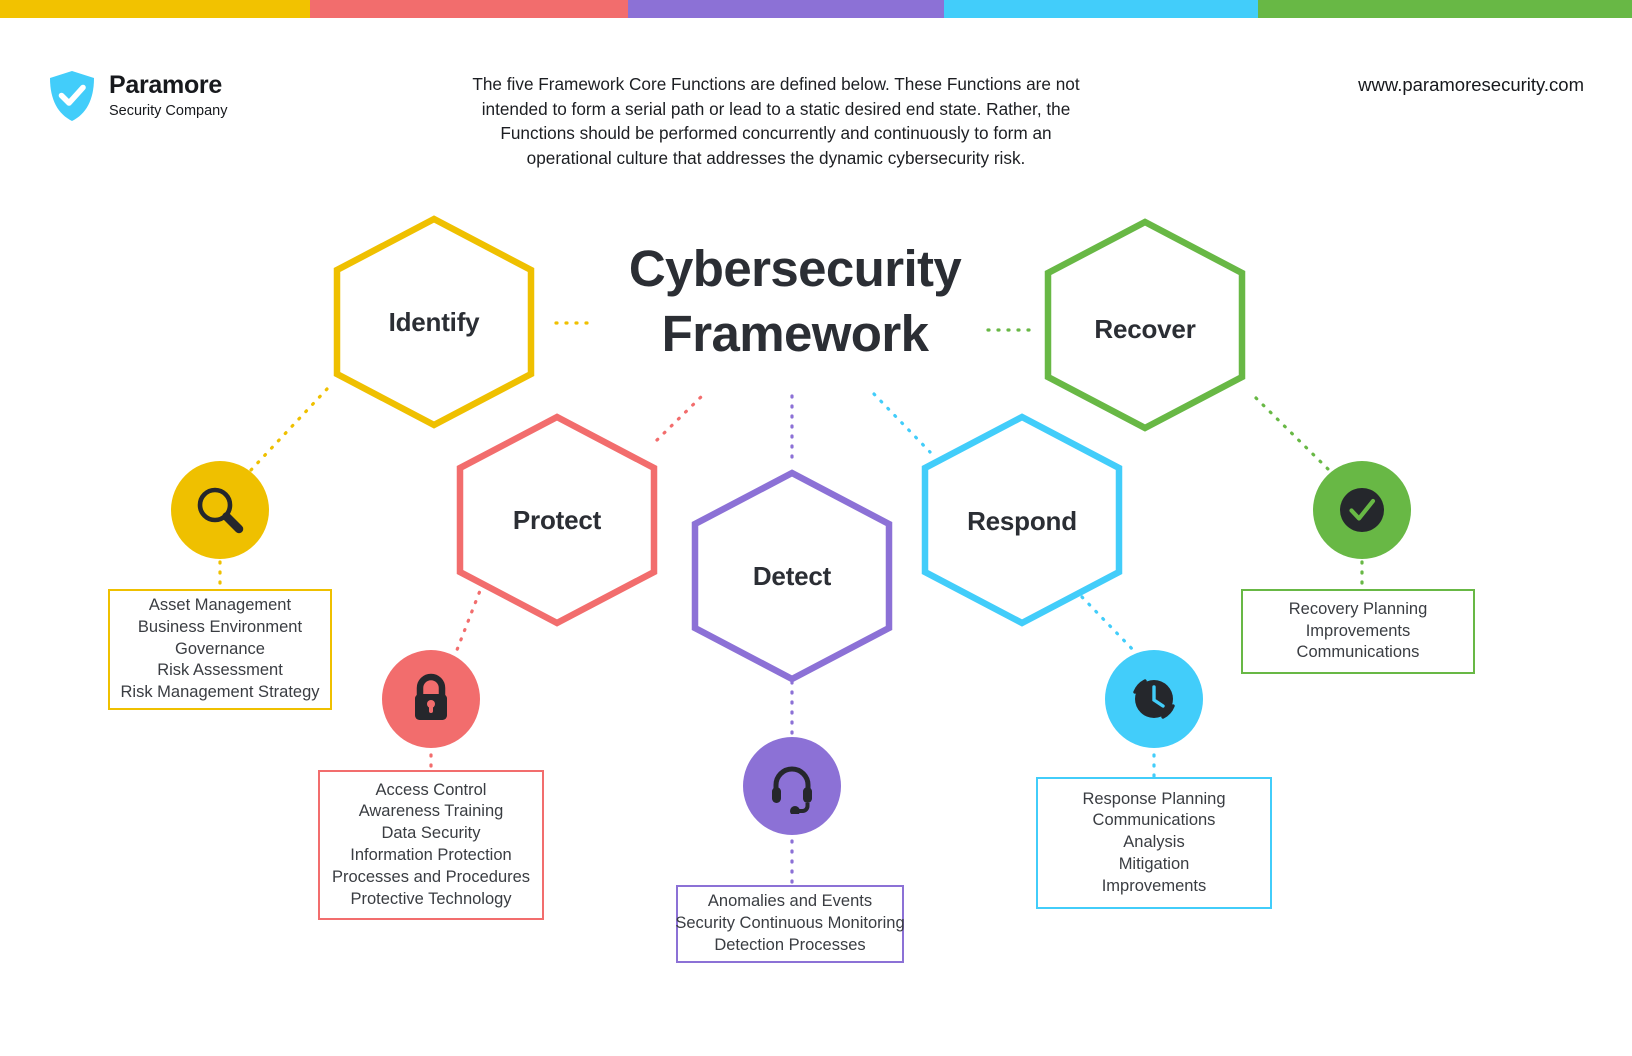 Image resolution: width=1632 pixels, height=1056 pixels. Describe the element at coordinates (557, 520) in the screenshot. I see `hexagon-label-protect: Protect` at that location.